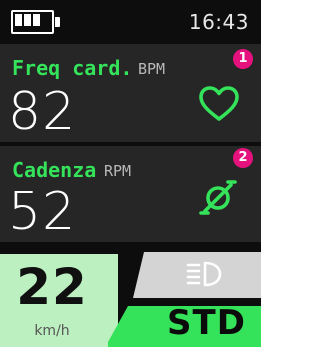  I want to click on speed-unit: km/h, so click(52, 331).